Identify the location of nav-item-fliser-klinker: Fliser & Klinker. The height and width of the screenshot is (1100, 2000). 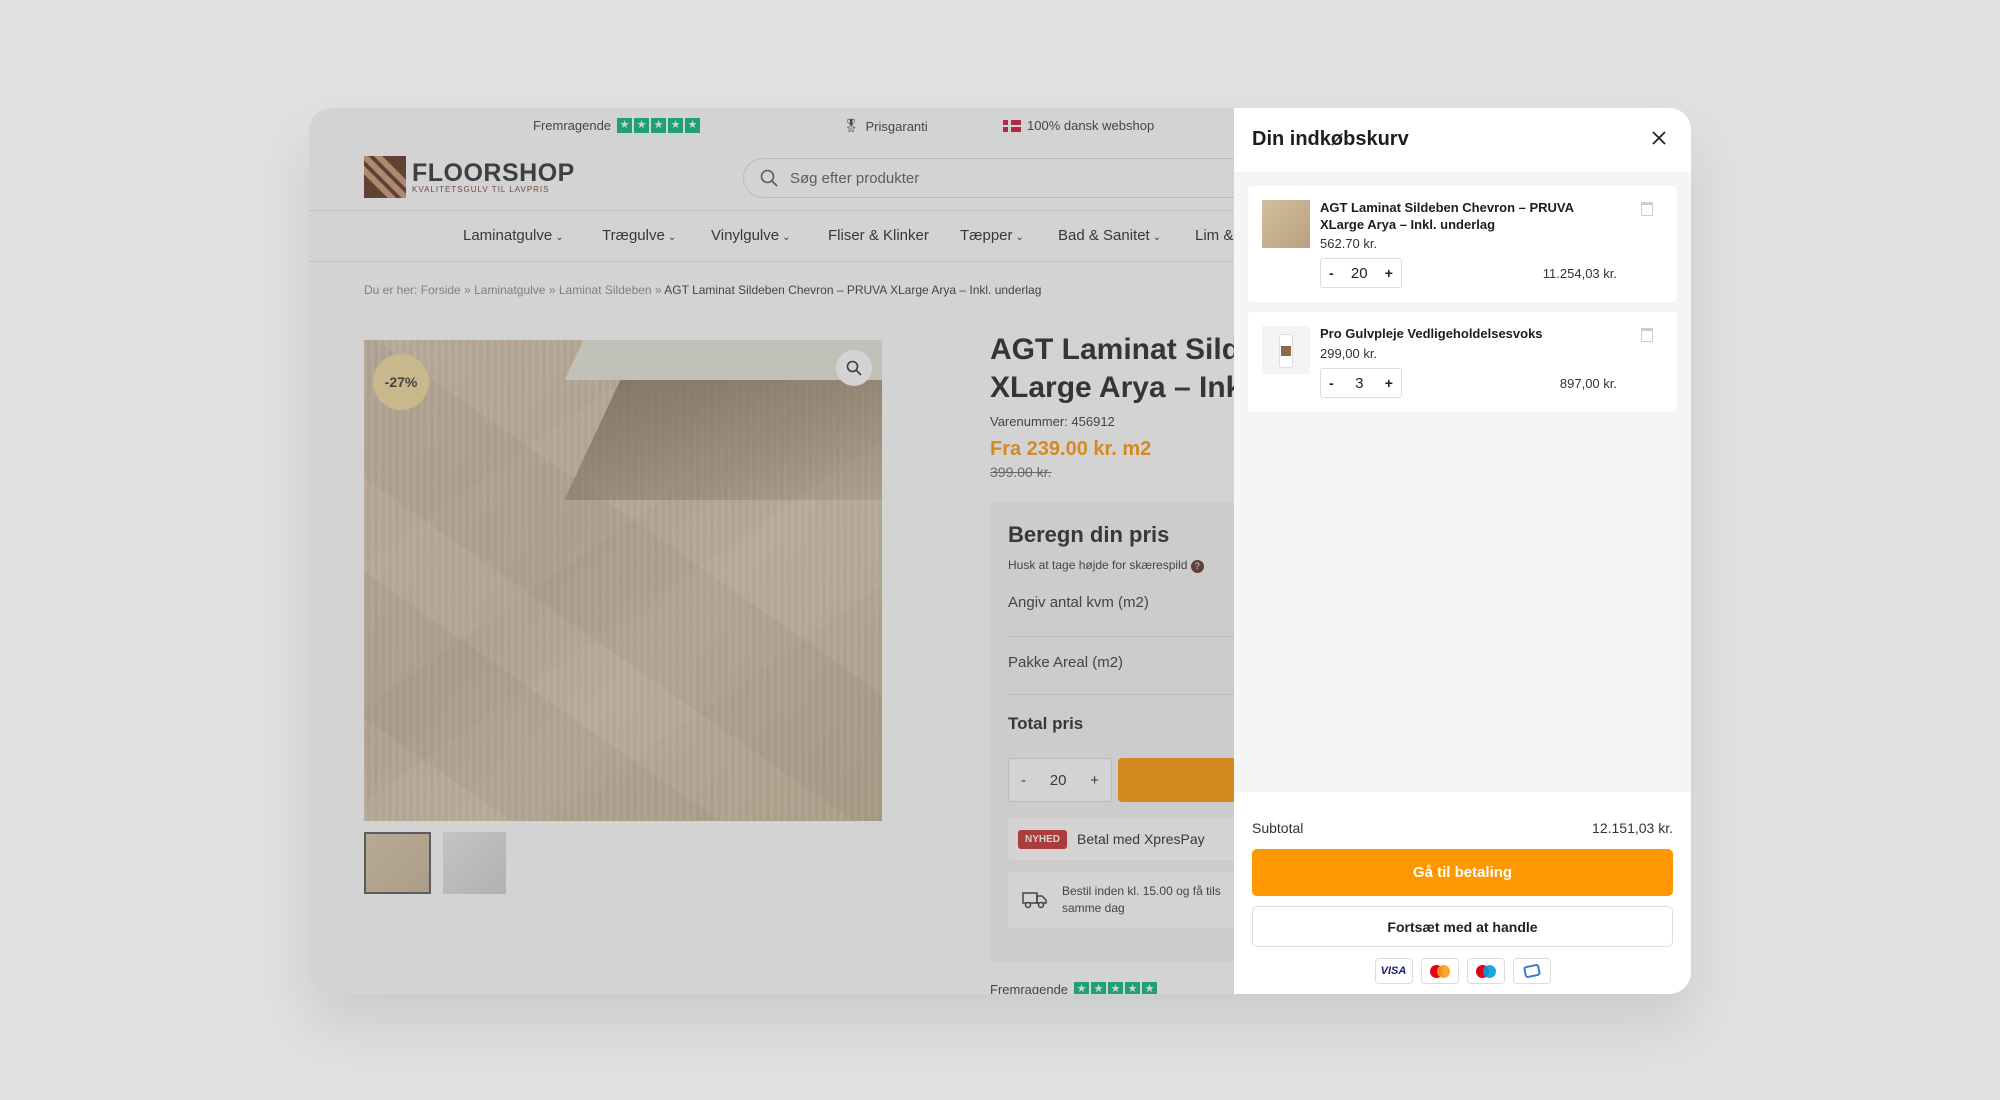
(878, 235).